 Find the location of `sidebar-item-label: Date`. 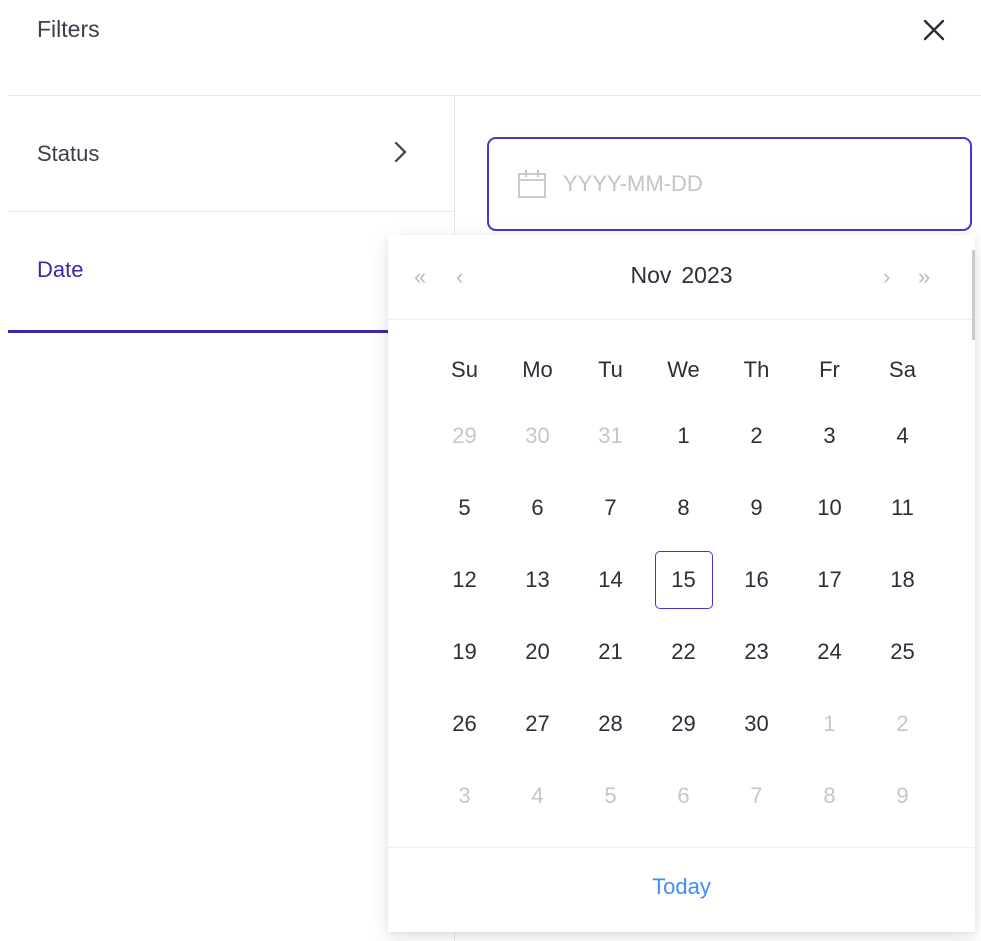

sidebar-item-label: Date is located at coordinates (60, 269).